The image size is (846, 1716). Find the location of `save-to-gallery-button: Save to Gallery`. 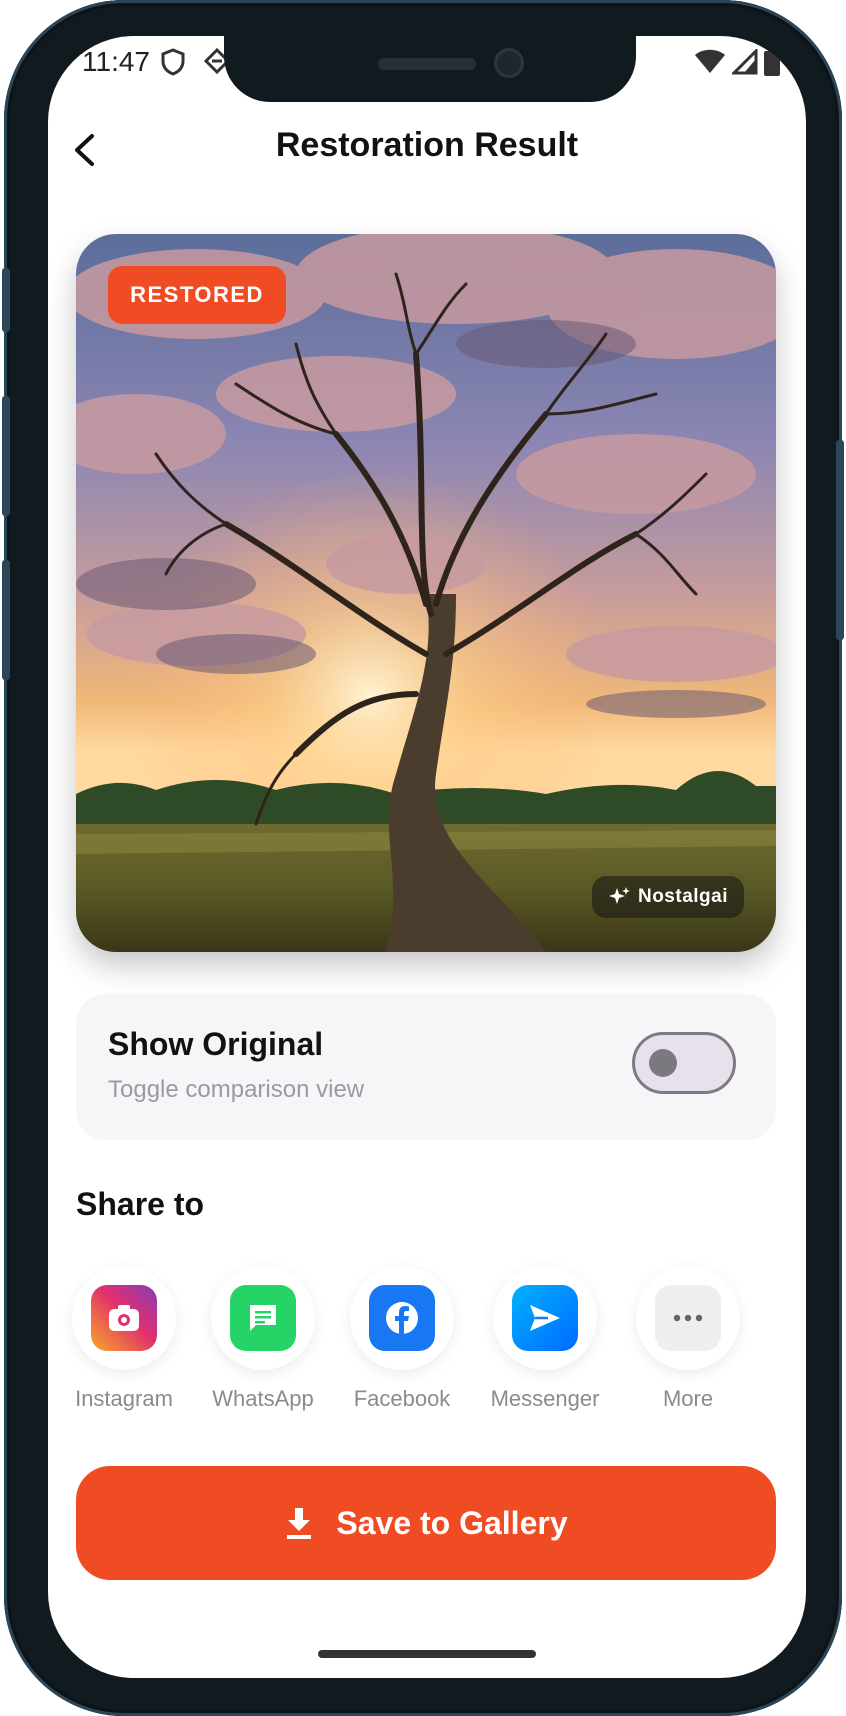

save-to-gallery-button: Save to Gallery is located at coordinates (426, 1523).